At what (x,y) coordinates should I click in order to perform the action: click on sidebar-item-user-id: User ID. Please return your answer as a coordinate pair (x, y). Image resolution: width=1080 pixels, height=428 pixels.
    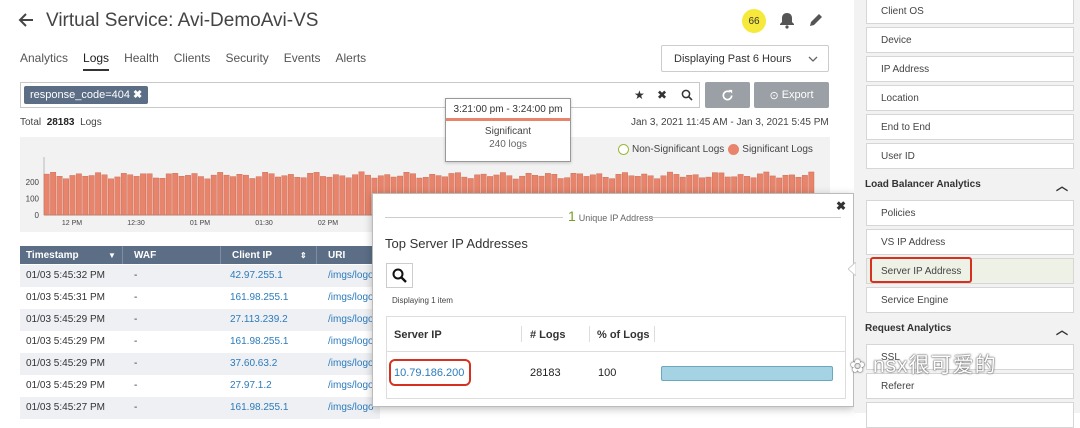
    Looking at the image, I should click on (970, 156).